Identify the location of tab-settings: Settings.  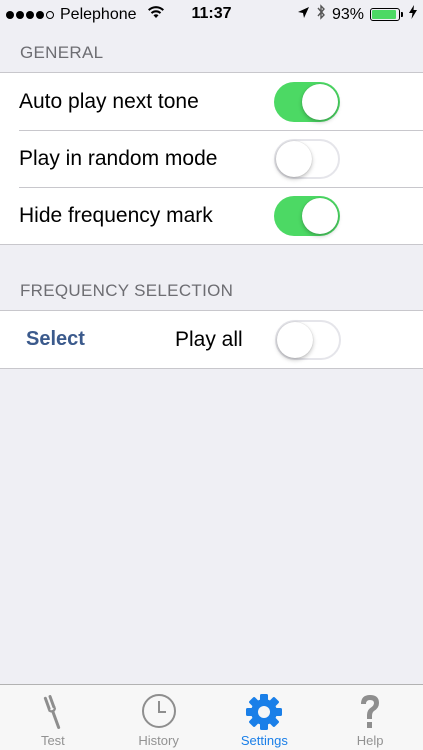
(265, 717).